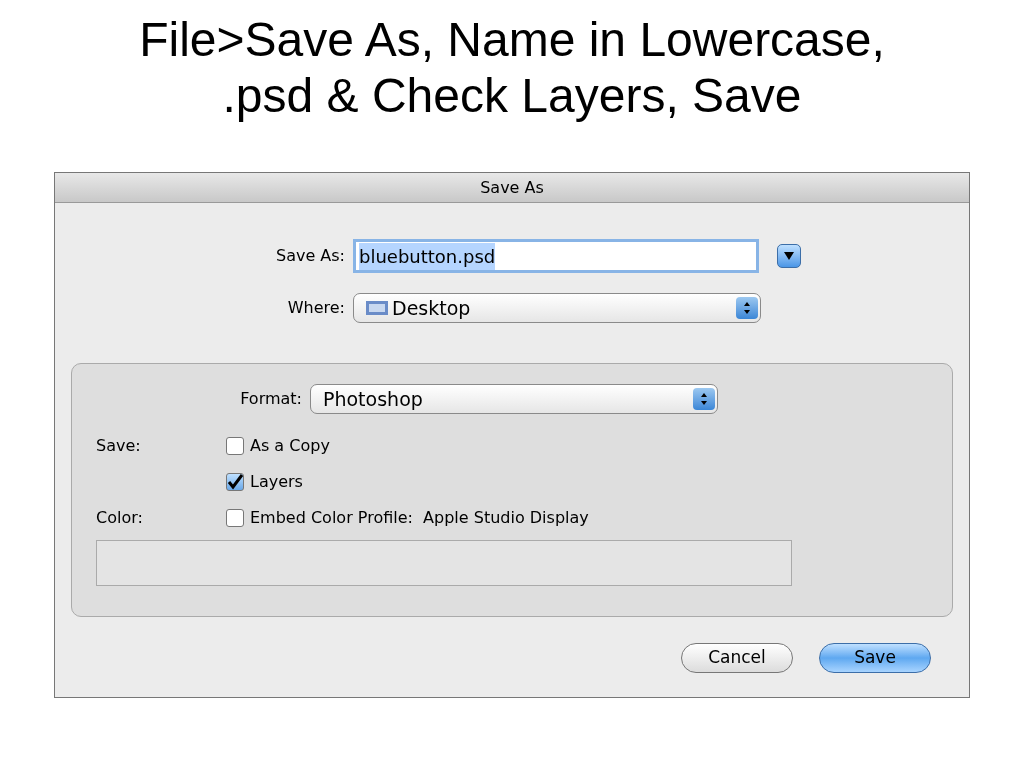 The width and height of the screenshot is (1024, 768). Describe the element at coordinates (119, 517) in the screenshot. I see `section-label: Color:` at that location.